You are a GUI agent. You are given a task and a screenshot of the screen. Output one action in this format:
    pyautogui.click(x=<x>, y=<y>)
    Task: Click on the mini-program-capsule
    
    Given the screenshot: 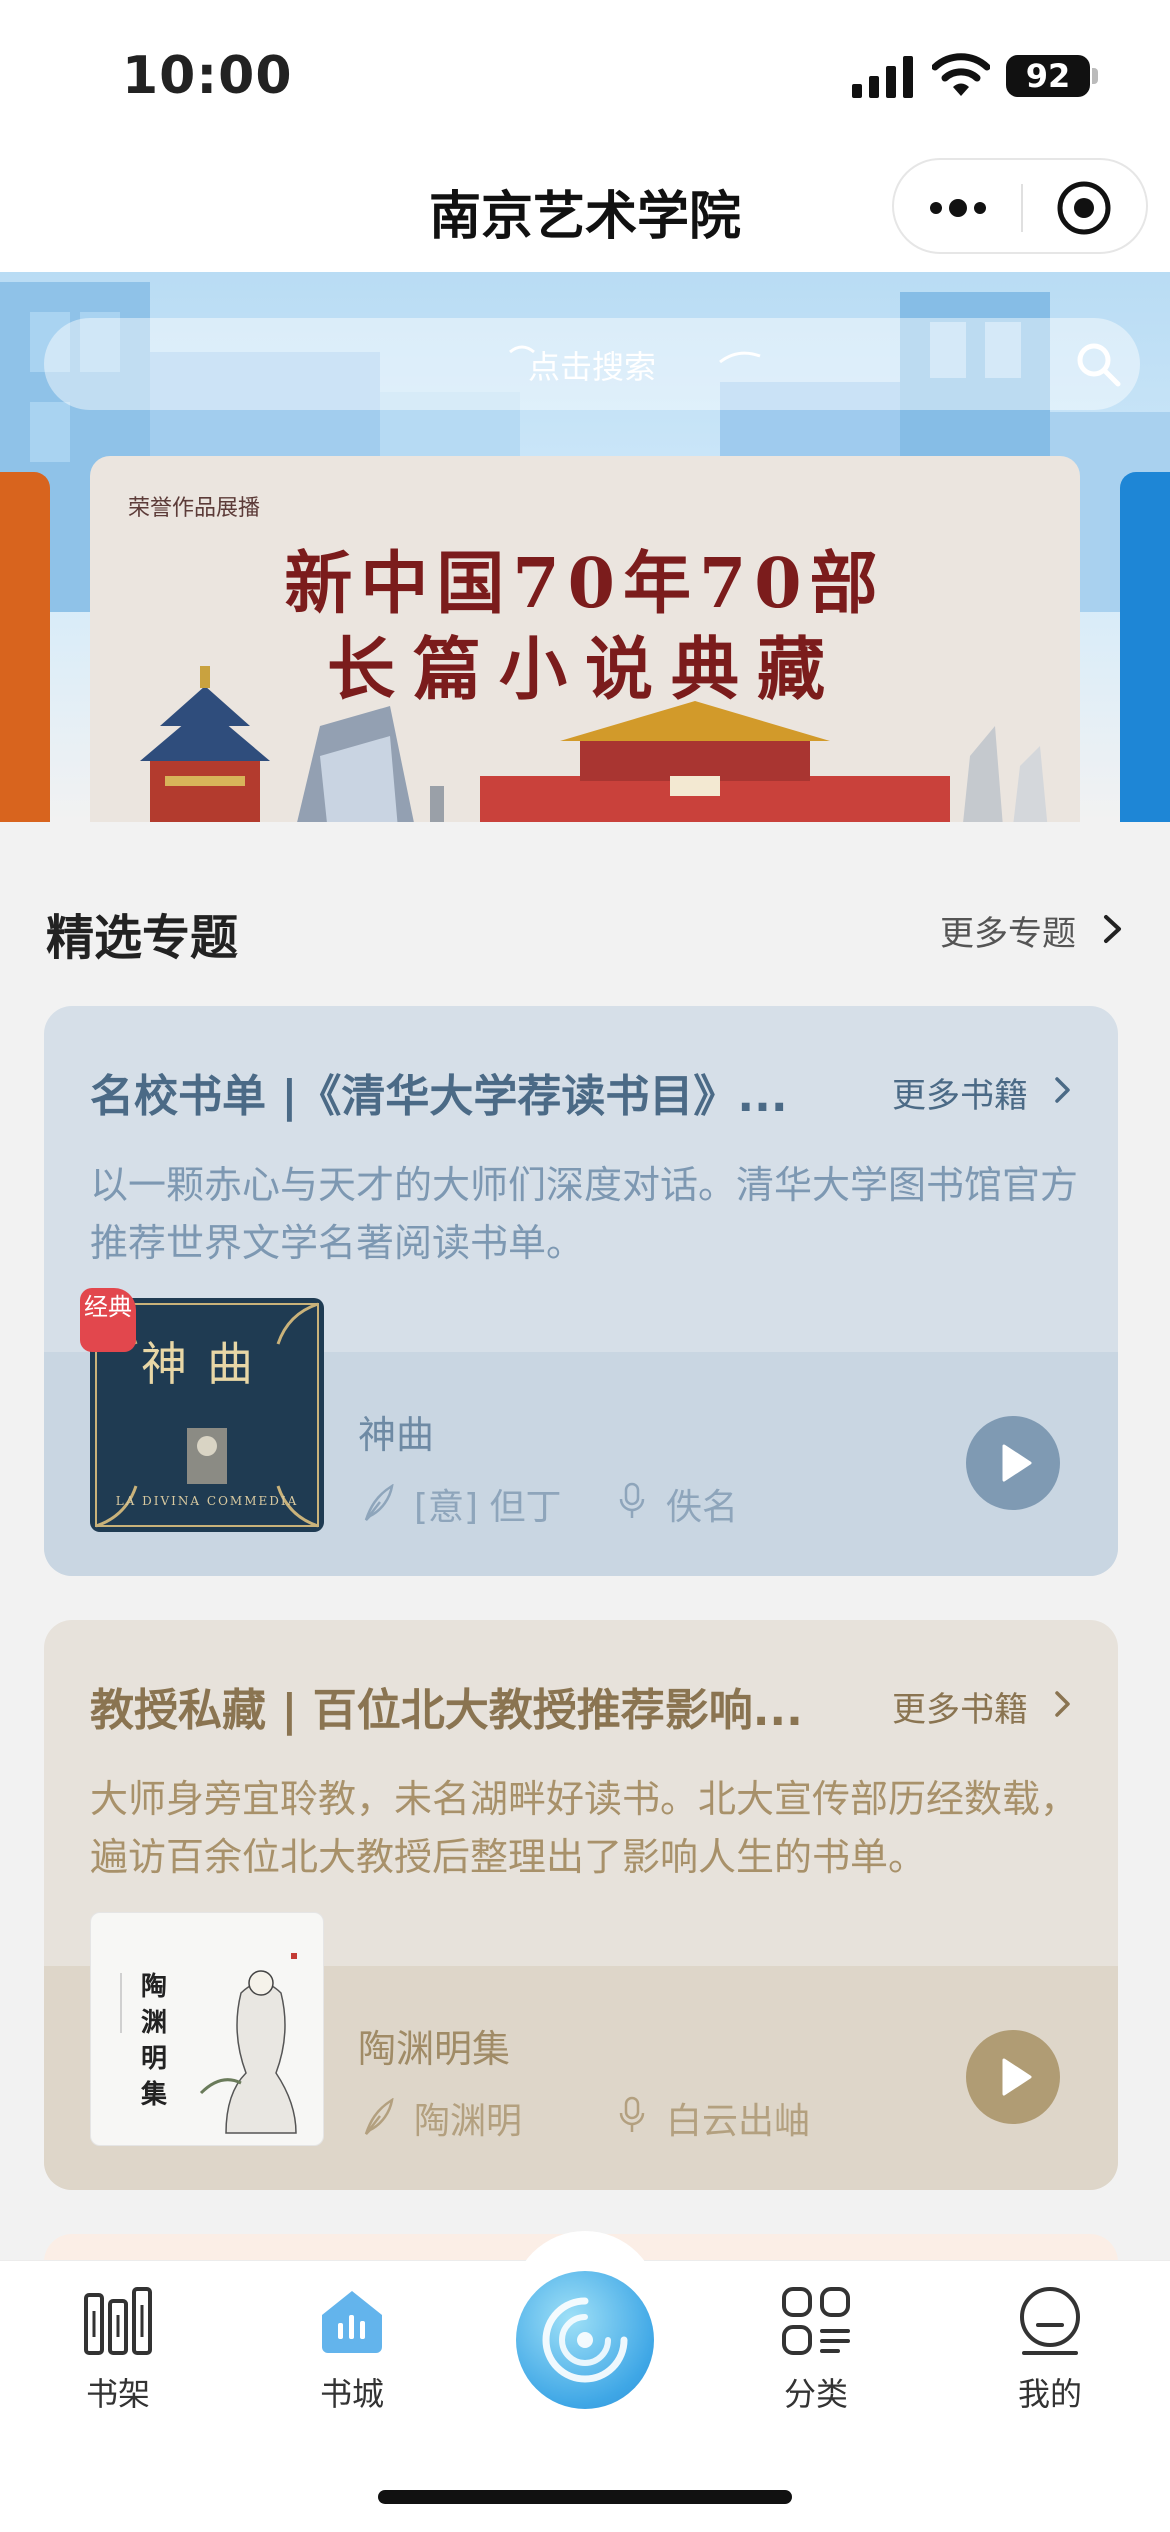 What is the action you would take?
    pyautogui.click(x=1020, y=206)
    